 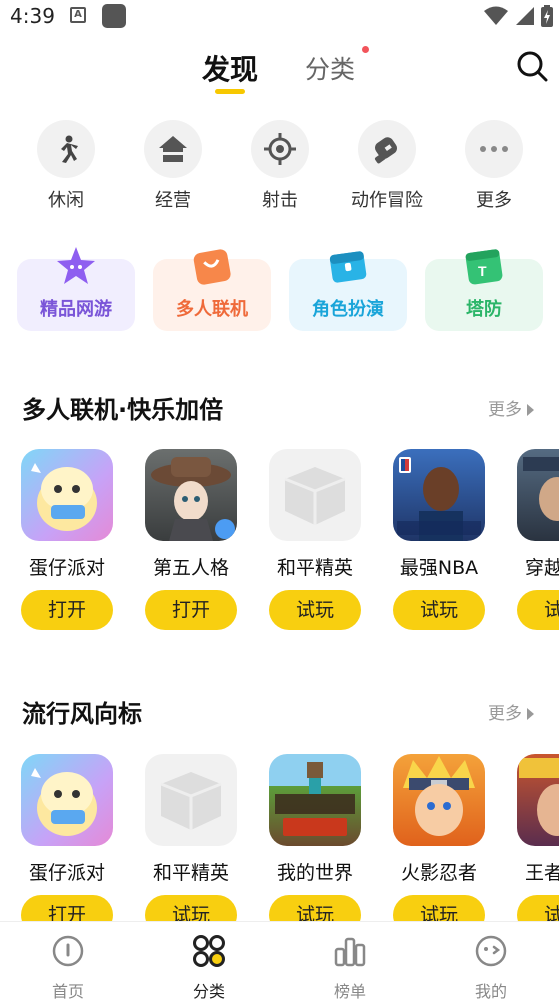 I want to click on active-tab-indicator, so click(x=230, y=91).